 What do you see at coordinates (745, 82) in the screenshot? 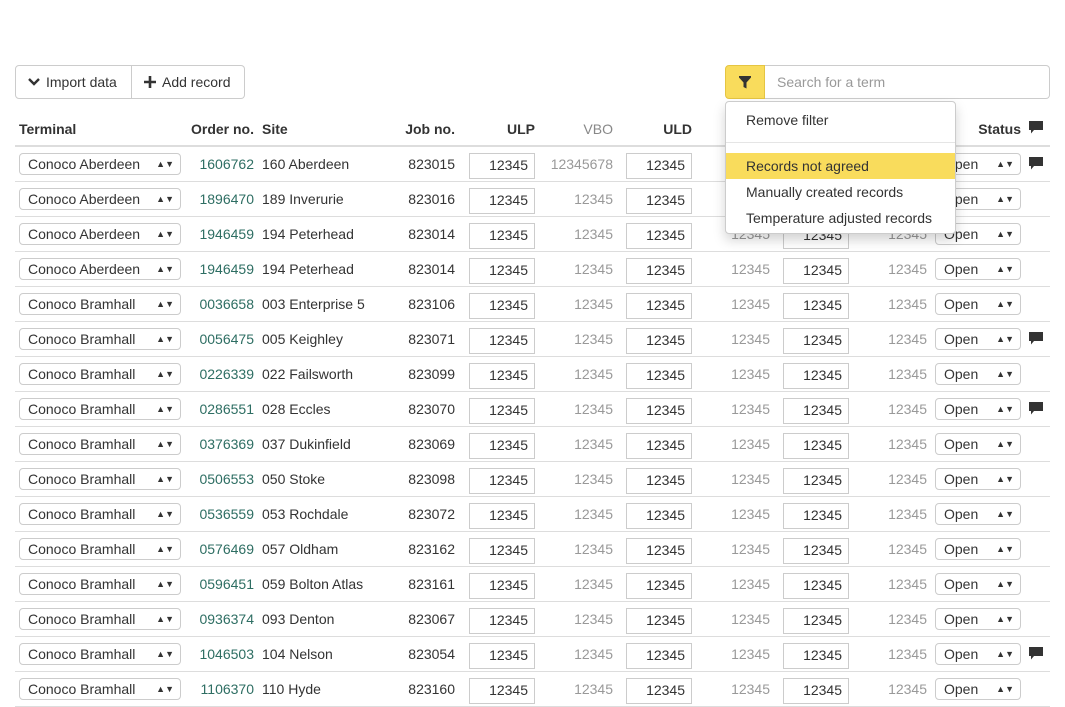
I see `filter-button` at bounding box center [745, 82].